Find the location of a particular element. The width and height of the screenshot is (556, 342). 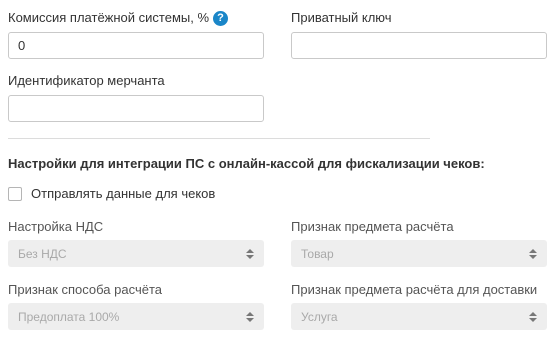

payment-method-label: Признак способа расчёта is located at coordinates (85, 289).